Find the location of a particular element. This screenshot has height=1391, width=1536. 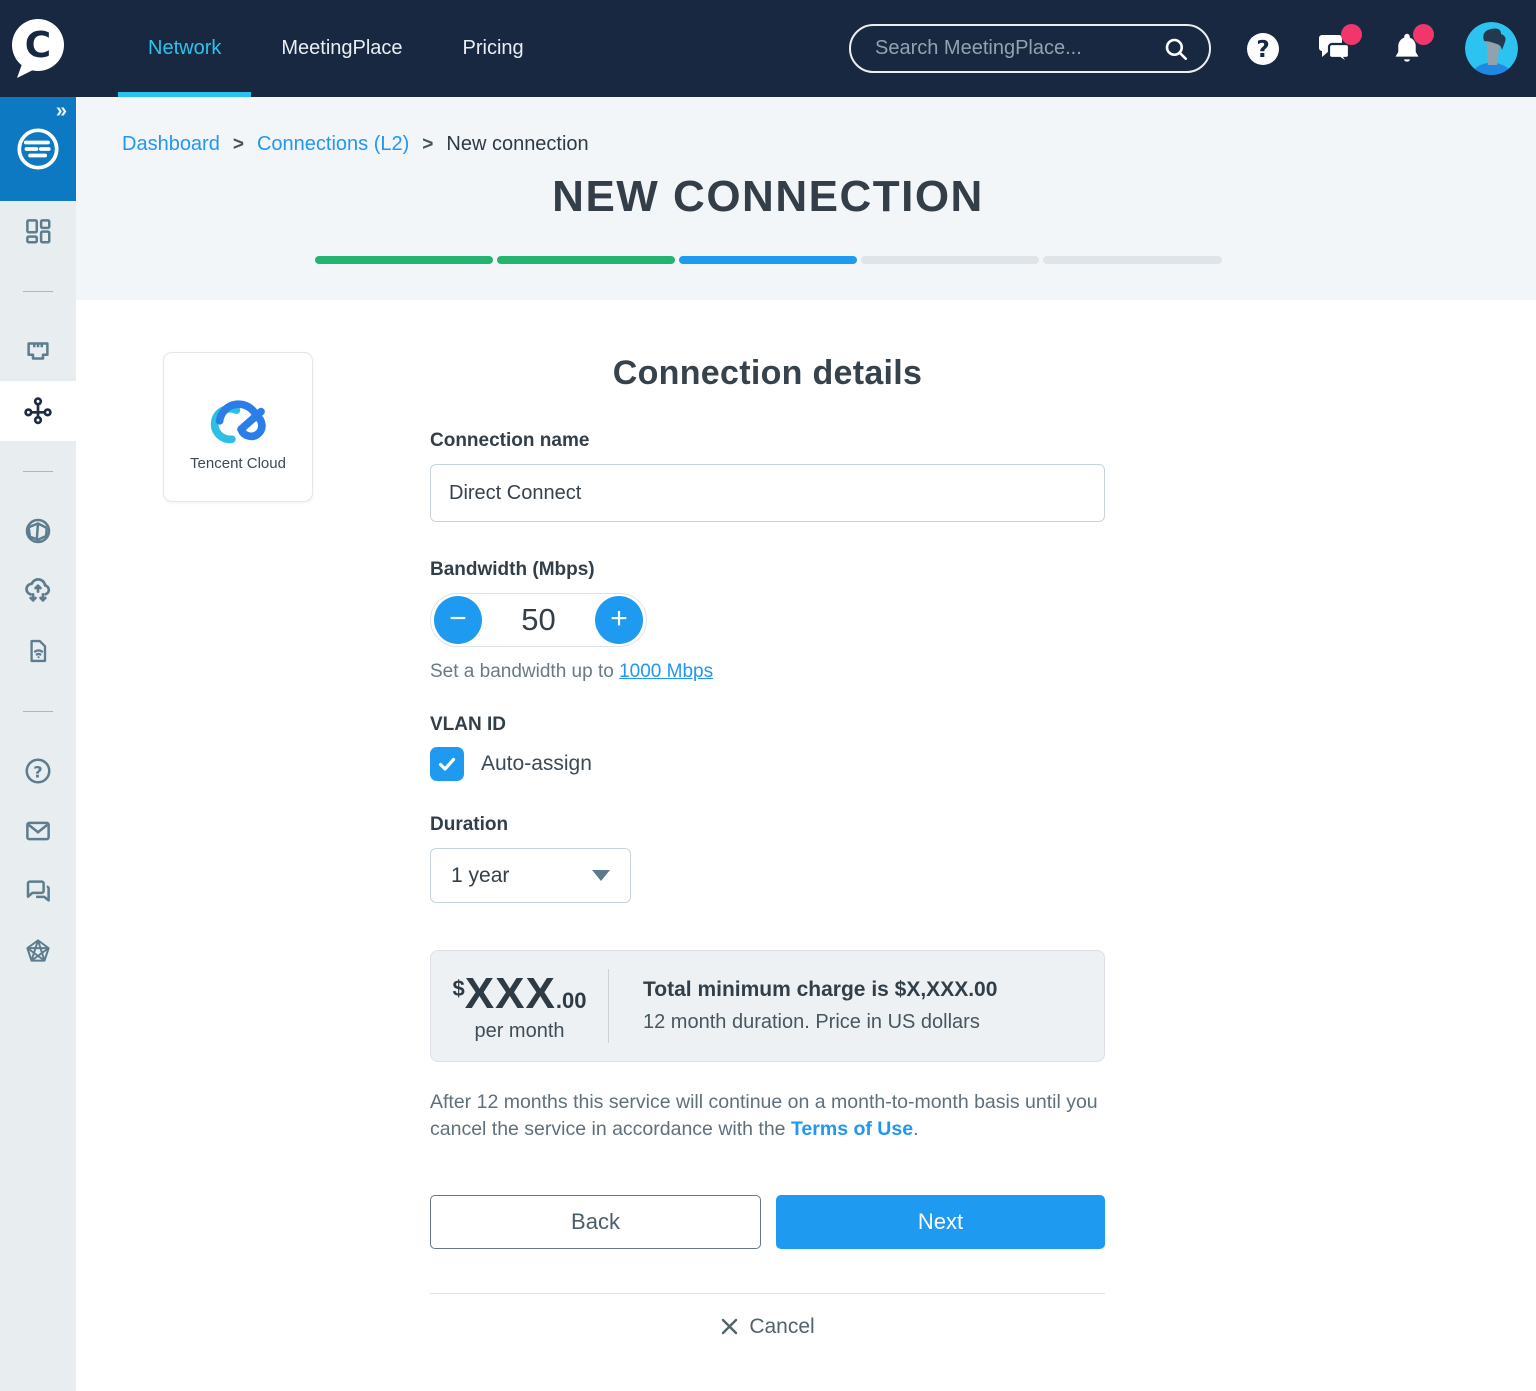

console-globe-icon is located at coordinates (38, 149).